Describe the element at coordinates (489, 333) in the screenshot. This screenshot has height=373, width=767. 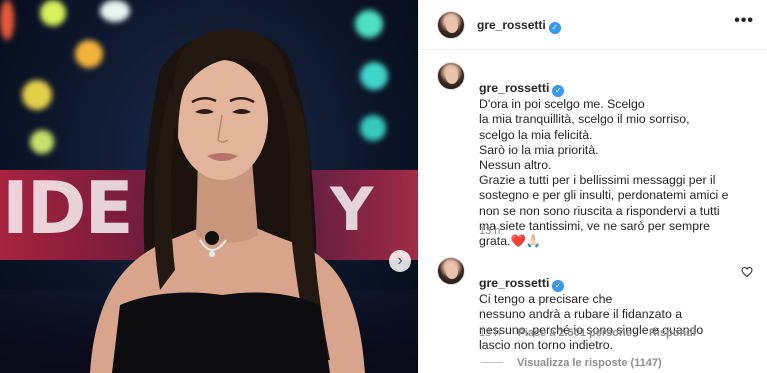
I see `comment-time: 13 h` at that location.